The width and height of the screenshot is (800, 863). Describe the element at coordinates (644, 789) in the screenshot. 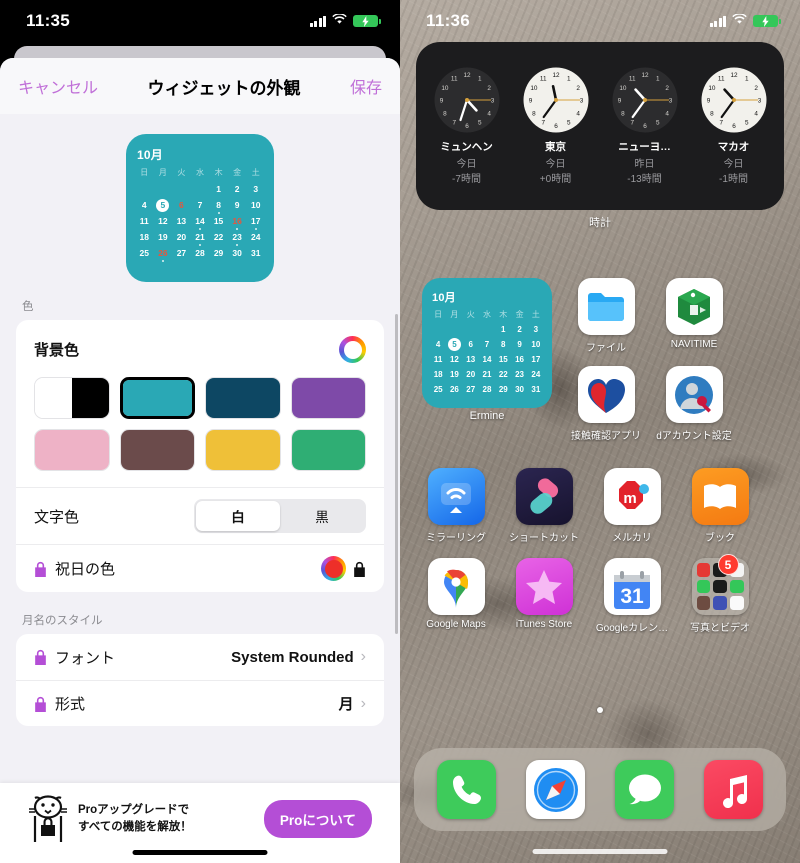

I see `messages-icon` at that location.